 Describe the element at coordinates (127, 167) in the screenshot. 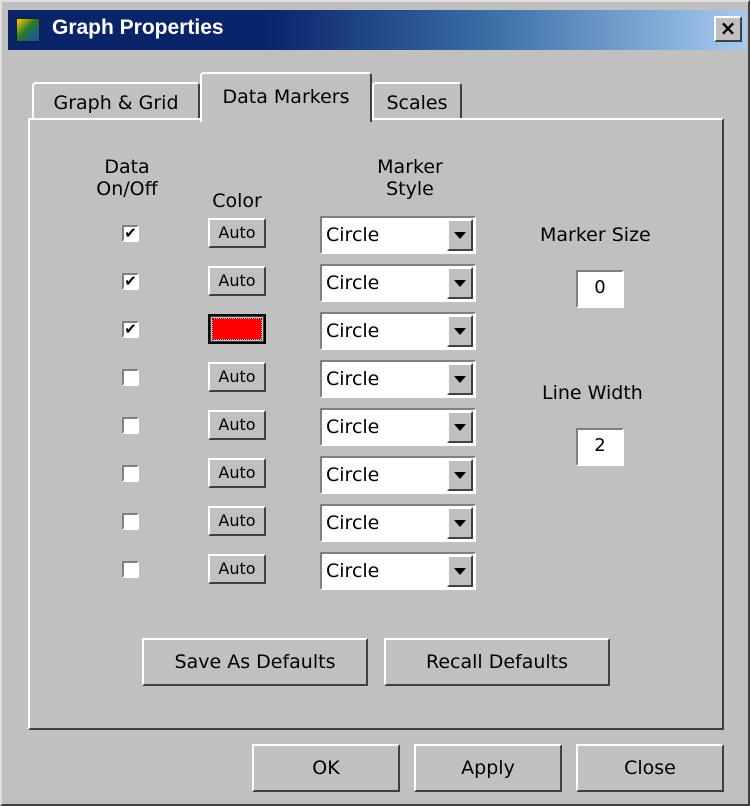

I see `data-onoff-header-line1: Data` at that location.